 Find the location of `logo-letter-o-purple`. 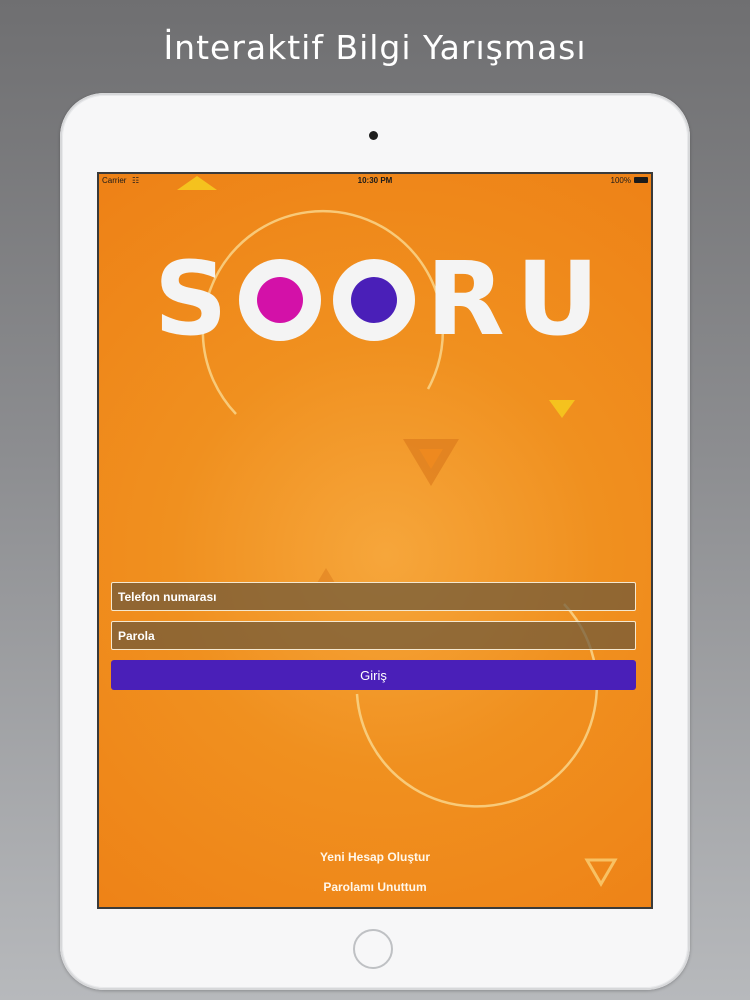

logo-letter-o-purple is located at coordinates (373, 299).